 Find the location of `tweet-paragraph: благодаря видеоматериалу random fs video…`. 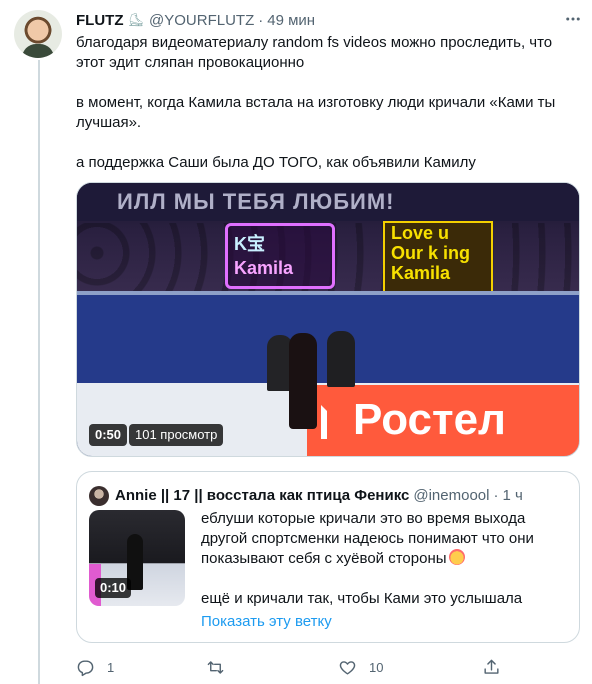

tweet-paragraph: благодаря видеоматериалу random fs video… is located at coordinates (314, 52).